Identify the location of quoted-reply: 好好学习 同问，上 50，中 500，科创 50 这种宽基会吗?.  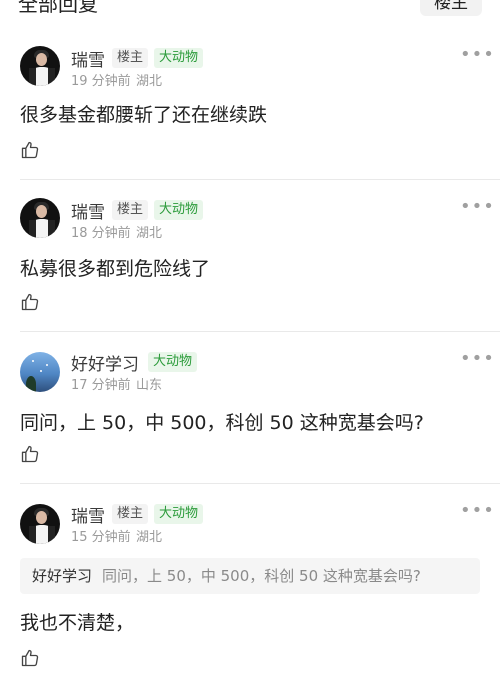
(250, 576).